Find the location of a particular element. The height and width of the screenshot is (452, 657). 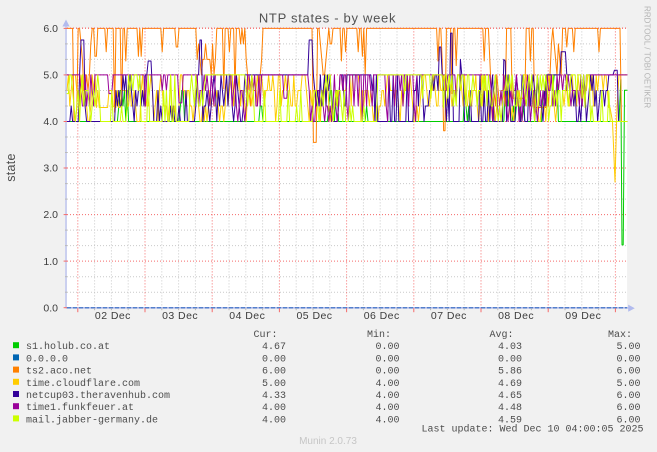

svg-text: 4.69 is located at coordinates (510, 384).